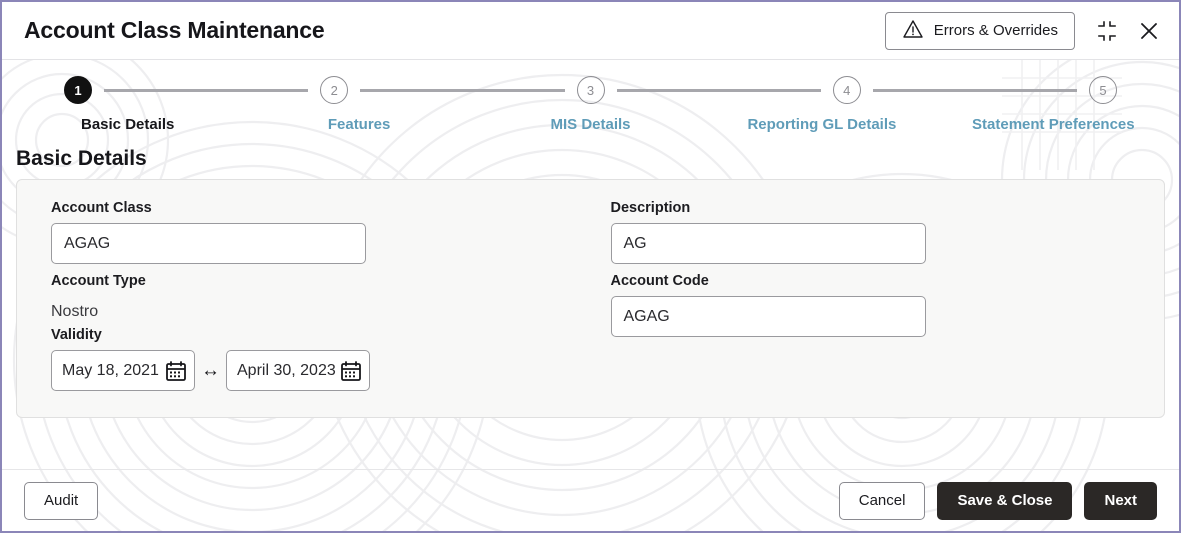 This screenshot has width=1181, height=533. What do you see at coordinates (768, 316) in the screenshot?
I see `account-code-input: AGAG` at bounding box center [768, 316].